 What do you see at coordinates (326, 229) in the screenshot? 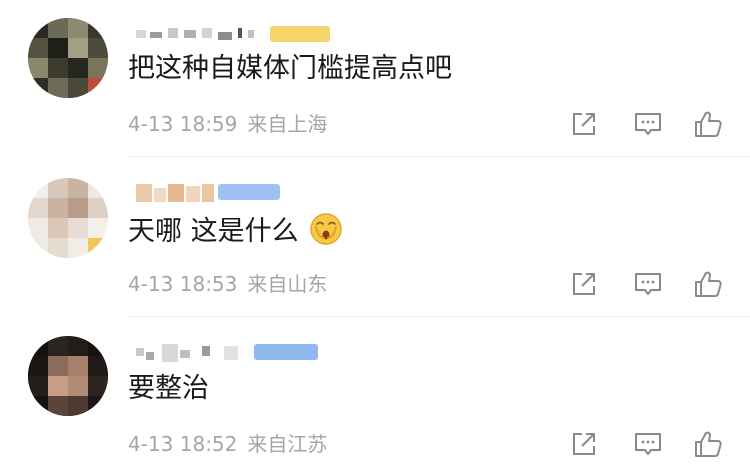
I see `shocked-face-emoji` at bounding box center [326, 229].